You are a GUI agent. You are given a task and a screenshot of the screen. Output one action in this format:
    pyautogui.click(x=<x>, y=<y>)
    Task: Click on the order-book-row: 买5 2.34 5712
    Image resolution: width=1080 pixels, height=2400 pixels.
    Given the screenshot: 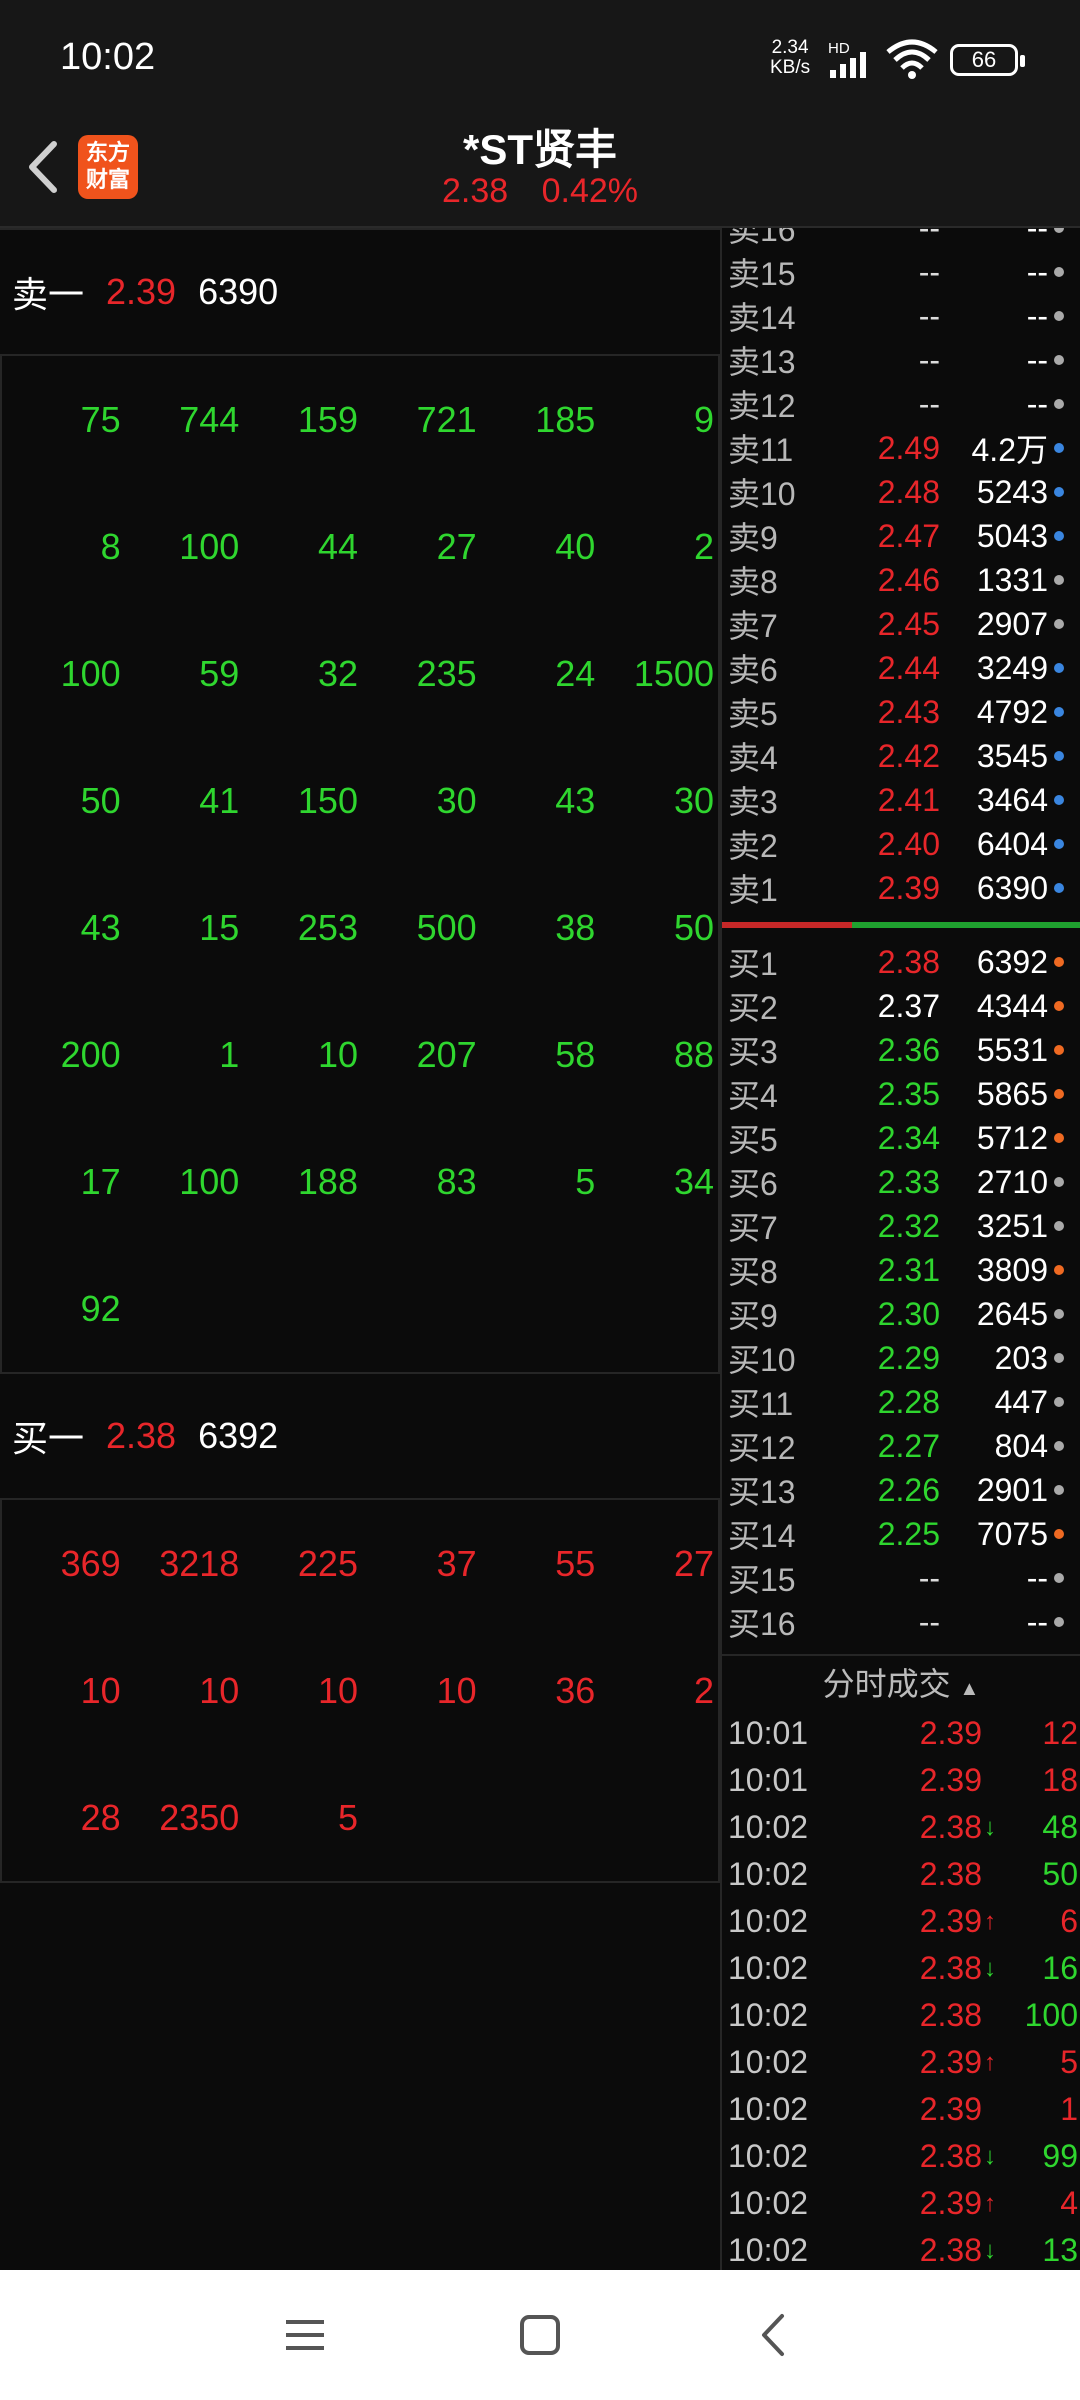 What is the action you would take?
    pyautogui.click(x=901, y=1138)
    